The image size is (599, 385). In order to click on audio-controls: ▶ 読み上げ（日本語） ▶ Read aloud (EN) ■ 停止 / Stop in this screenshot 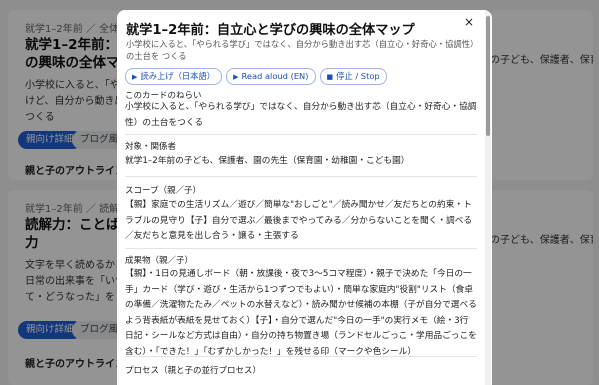, I will do `click(256, 76)`.